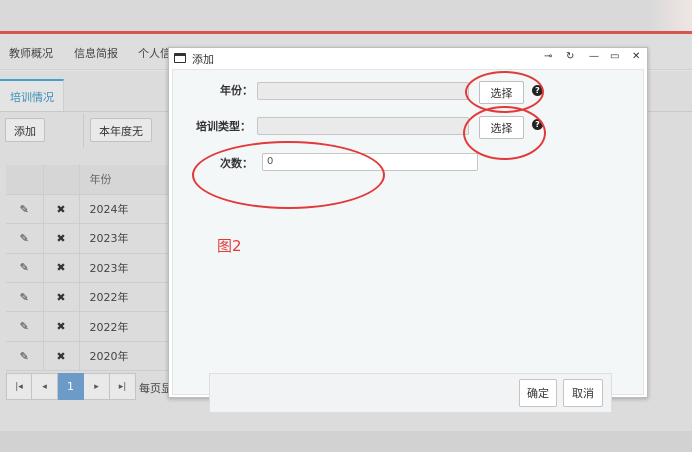 This screenshot has width=692, height=452. I want to click on pin-icon: ⊸, so click(548, 56).